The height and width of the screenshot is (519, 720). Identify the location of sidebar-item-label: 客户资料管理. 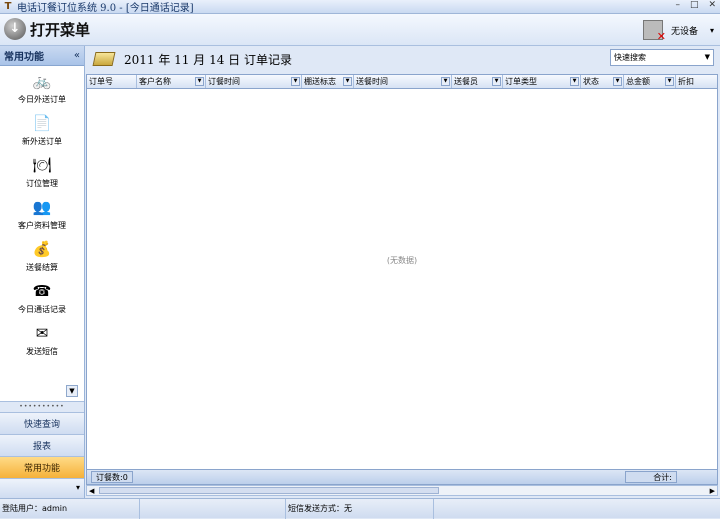
(42, 225).